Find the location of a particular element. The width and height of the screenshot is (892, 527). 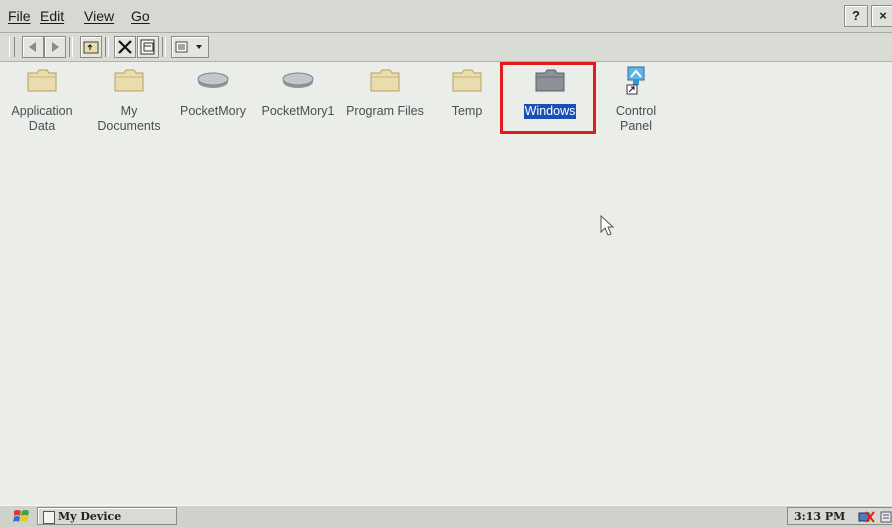

item-pocketmory1: PocketMory1 is located at coordinates (298, 90).